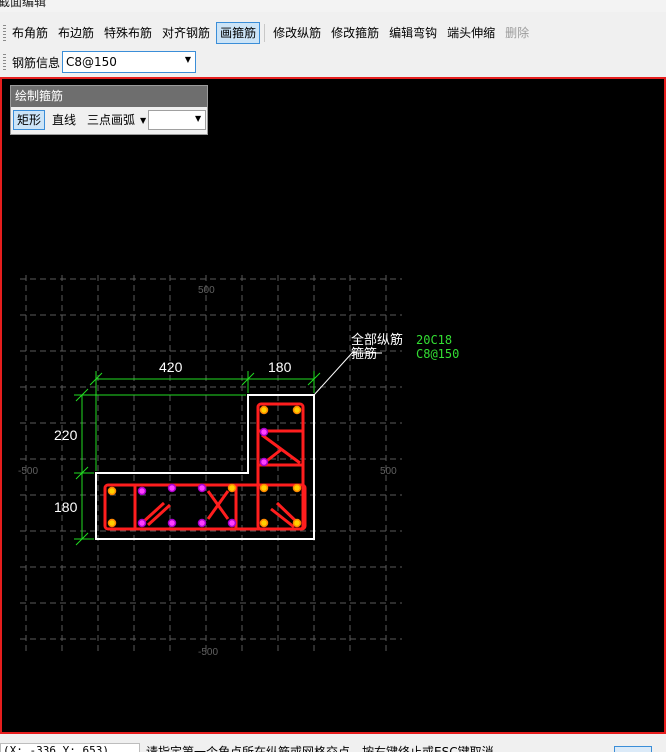 This screenshot has height=752, width=666. I want to click on modify-stirrup-button: 修改箍筋, so click(355, 33).